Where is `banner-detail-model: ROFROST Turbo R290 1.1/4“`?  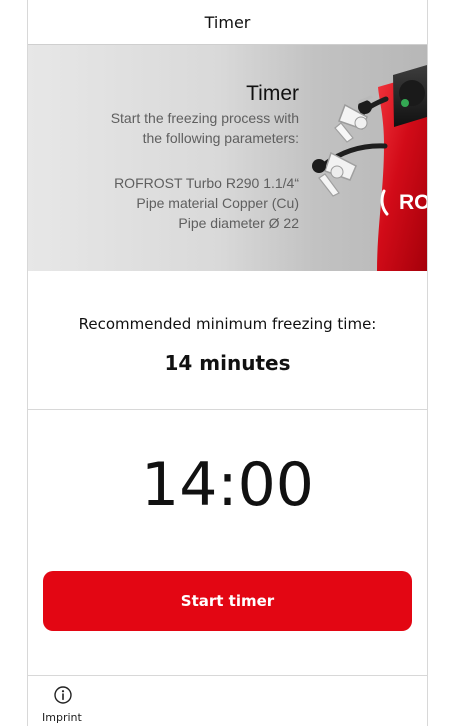 banner-detail-model: ROFROST Turbo R290 1.1/4“ is located at coordinates (206, 183).